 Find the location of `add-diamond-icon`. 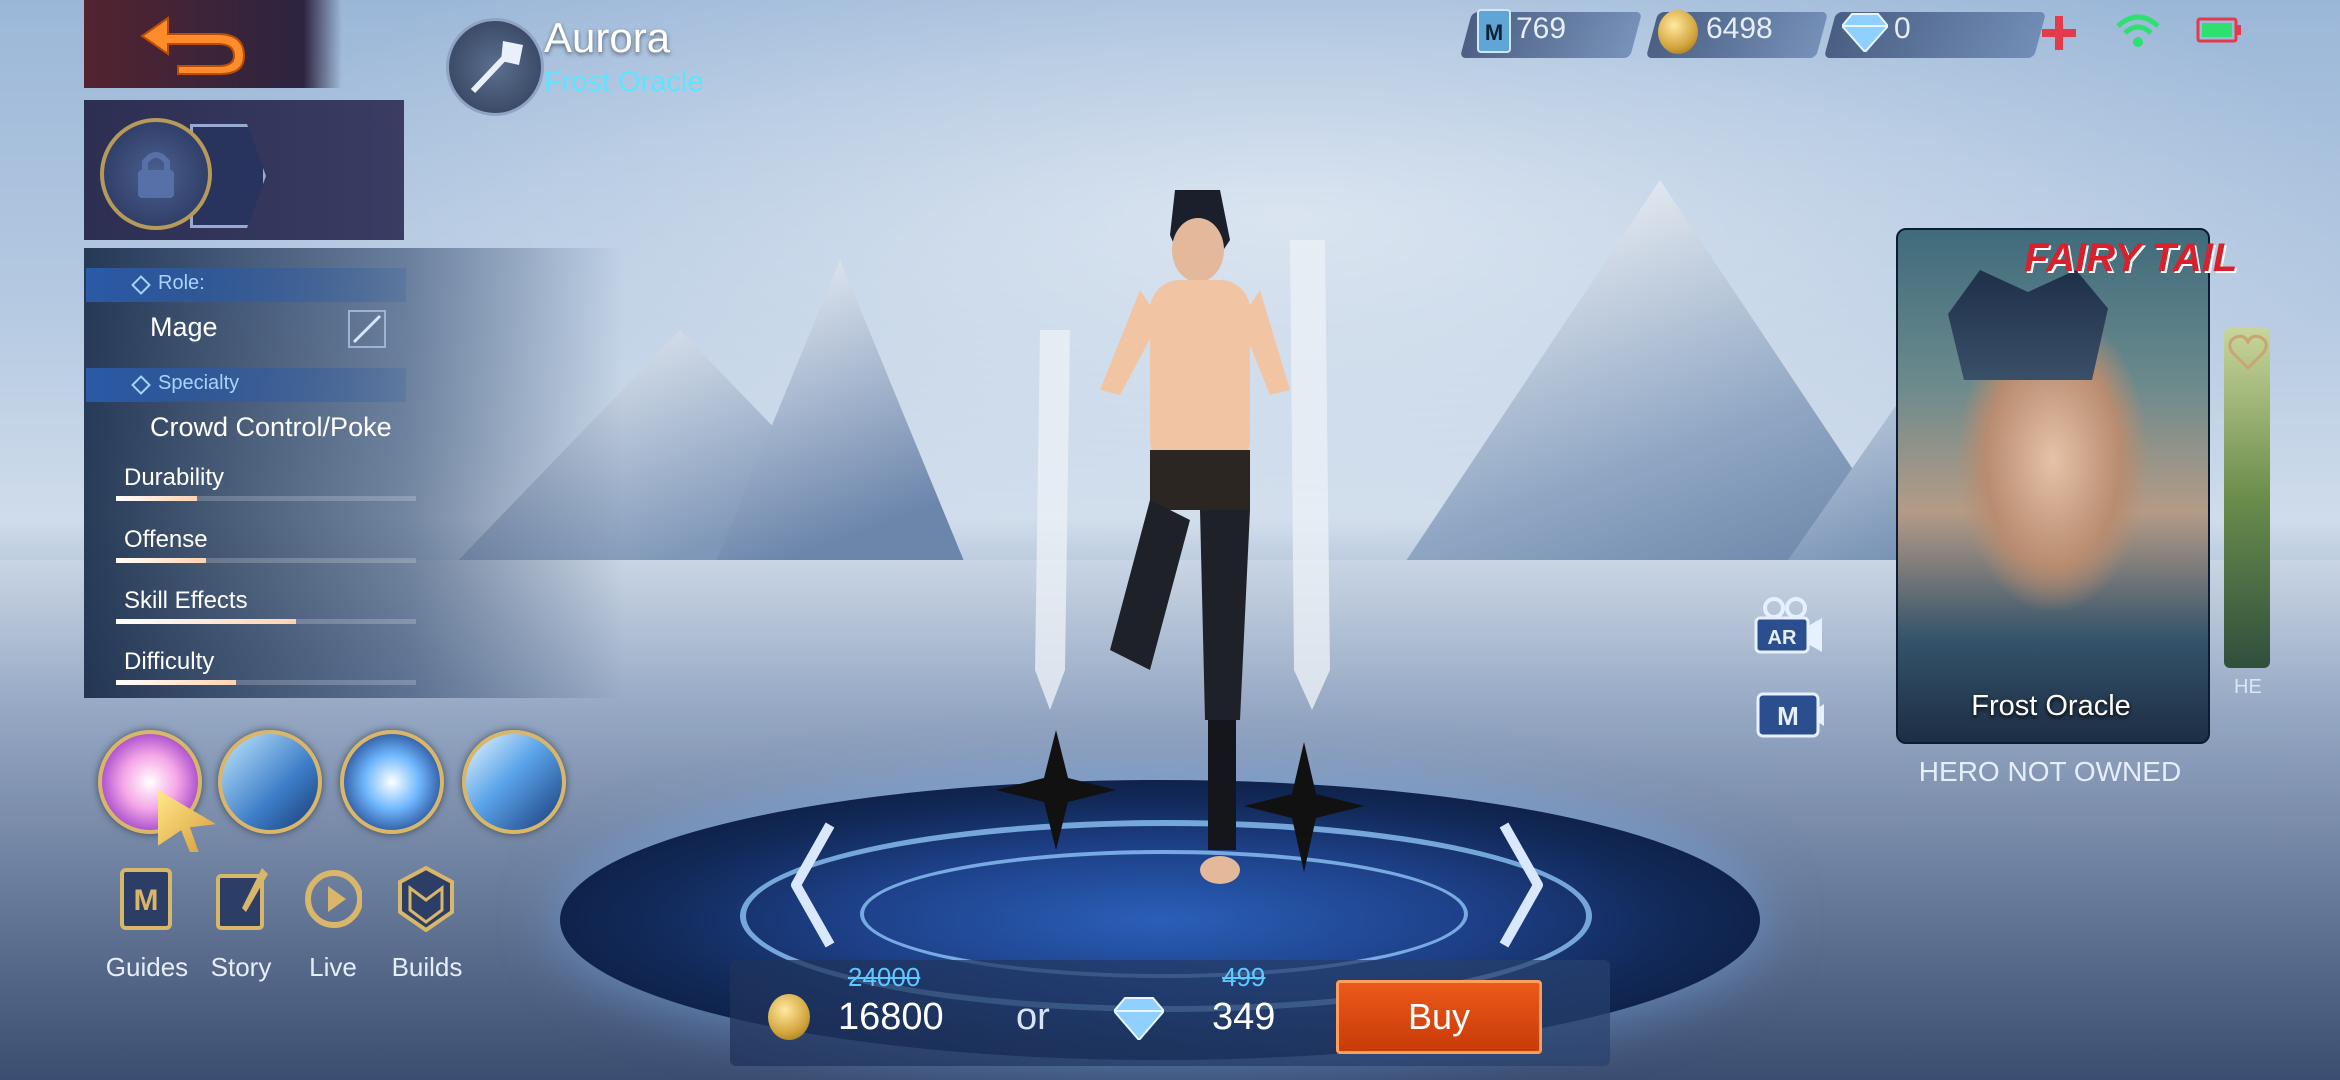

add-diamond-icon is located at coordinates (2059, 33).